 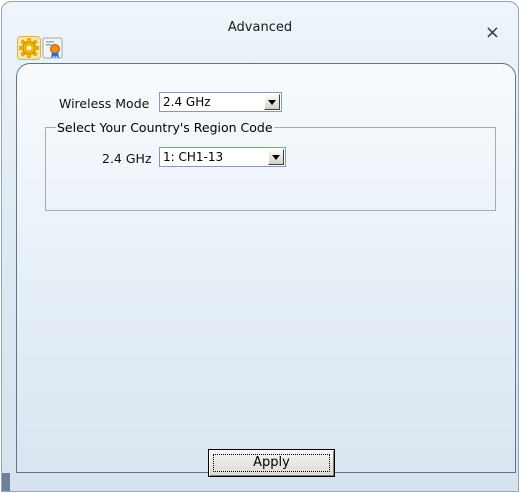 I want to click on wireless-mode-label: Wireless Mode, so click(x=104, y=103).